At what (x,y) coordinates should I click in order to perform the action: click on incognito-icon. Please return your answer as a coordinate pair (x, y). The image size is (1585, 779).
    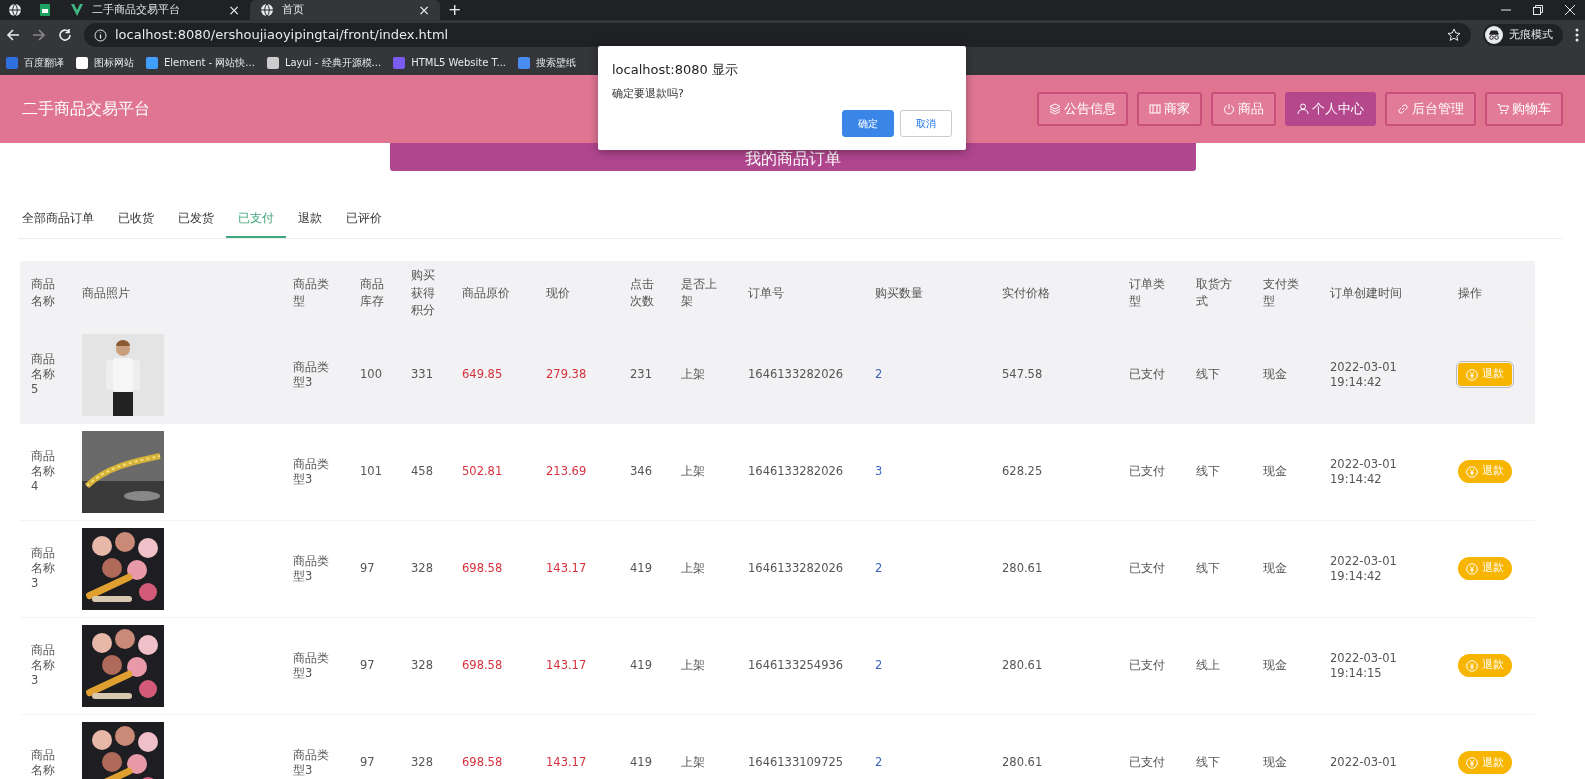
    Looking at the image, I should click on (1494, 35).